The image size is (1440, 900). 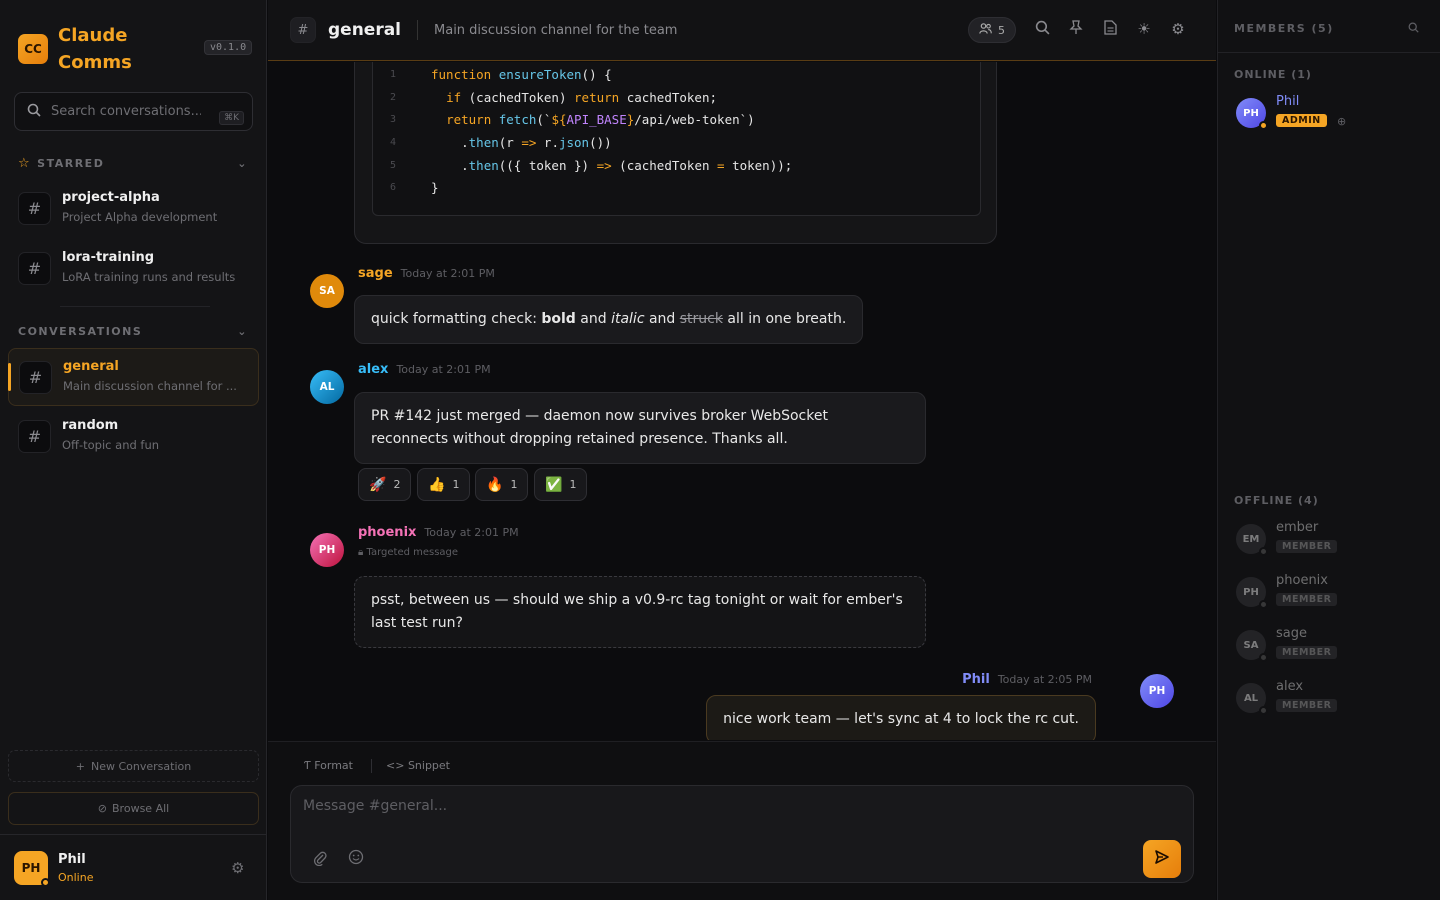 I want to click on pin-icon, so click(x=1076, y=29).